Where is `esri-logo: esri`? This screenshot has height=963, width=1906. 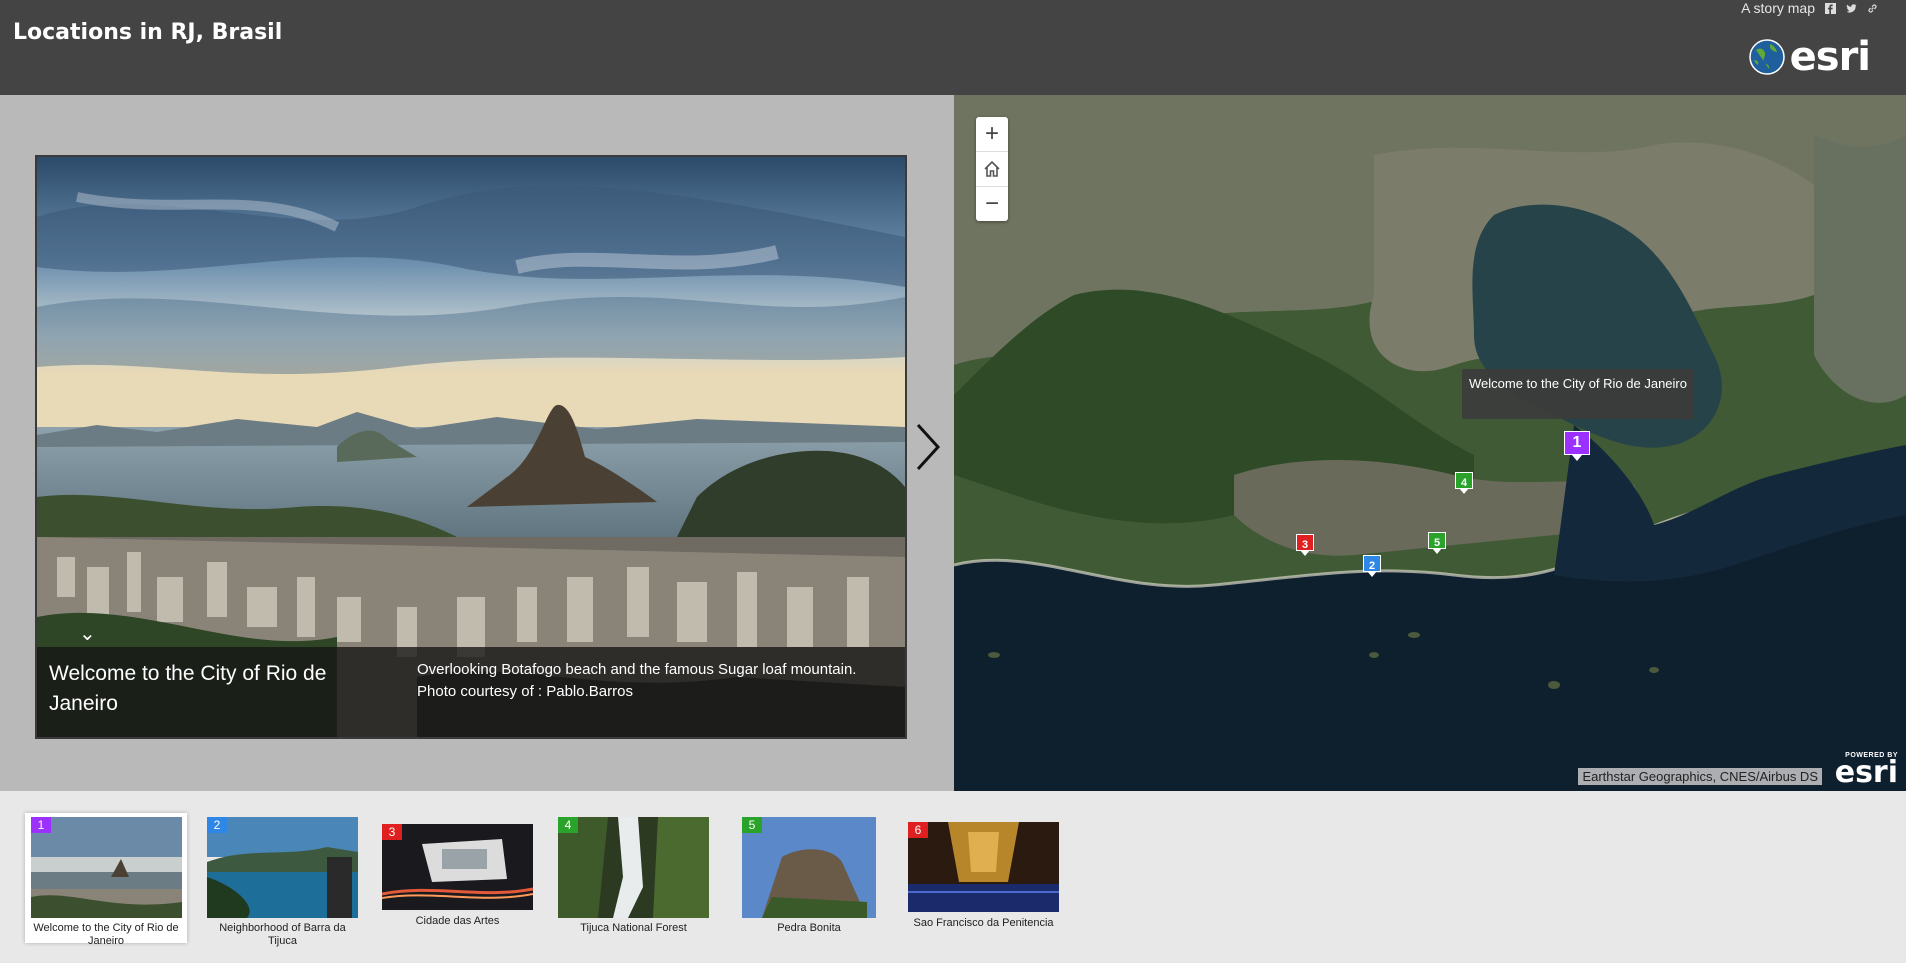 esri-logo: esri is located at coordinates (1809, 57).